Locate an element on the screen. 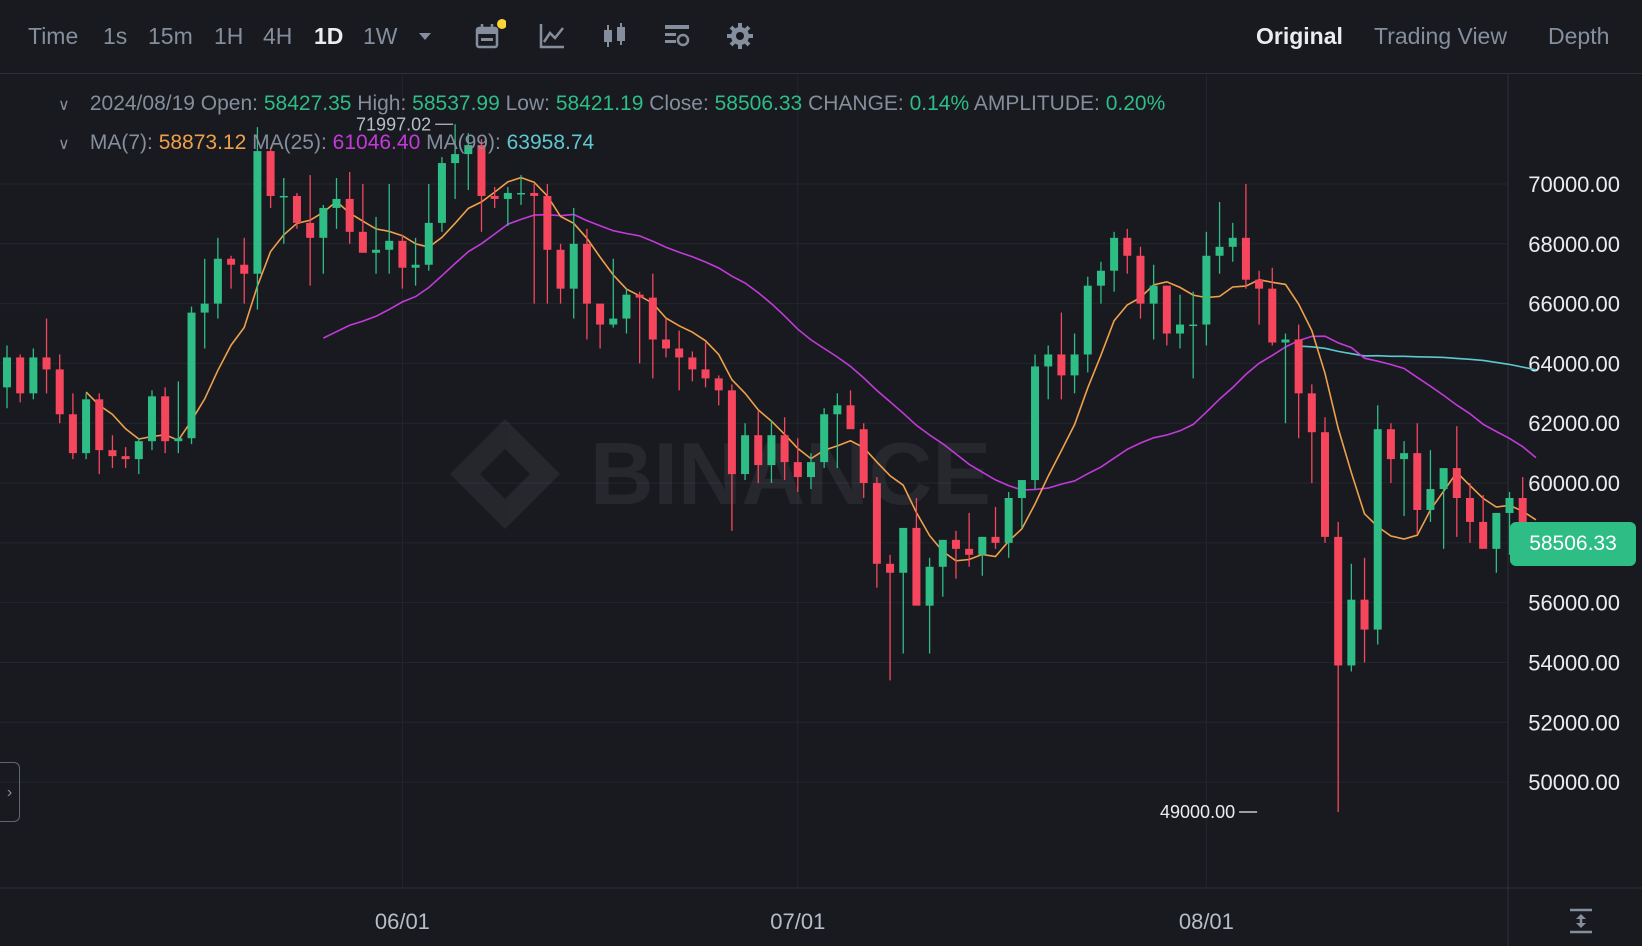 The width and height of the screenshot is (1642, 946). y-tick-label: 68000.00 is located at coordinates (1574, 244).